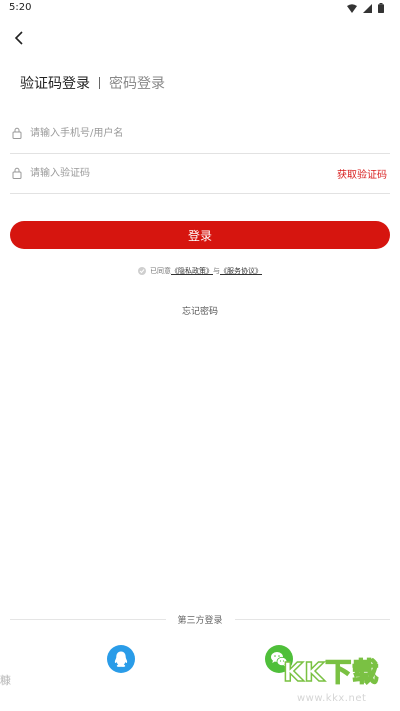 The image size is (400, 711). I want to click on tab-sms-login: 验证码登录, so click(55, 83).